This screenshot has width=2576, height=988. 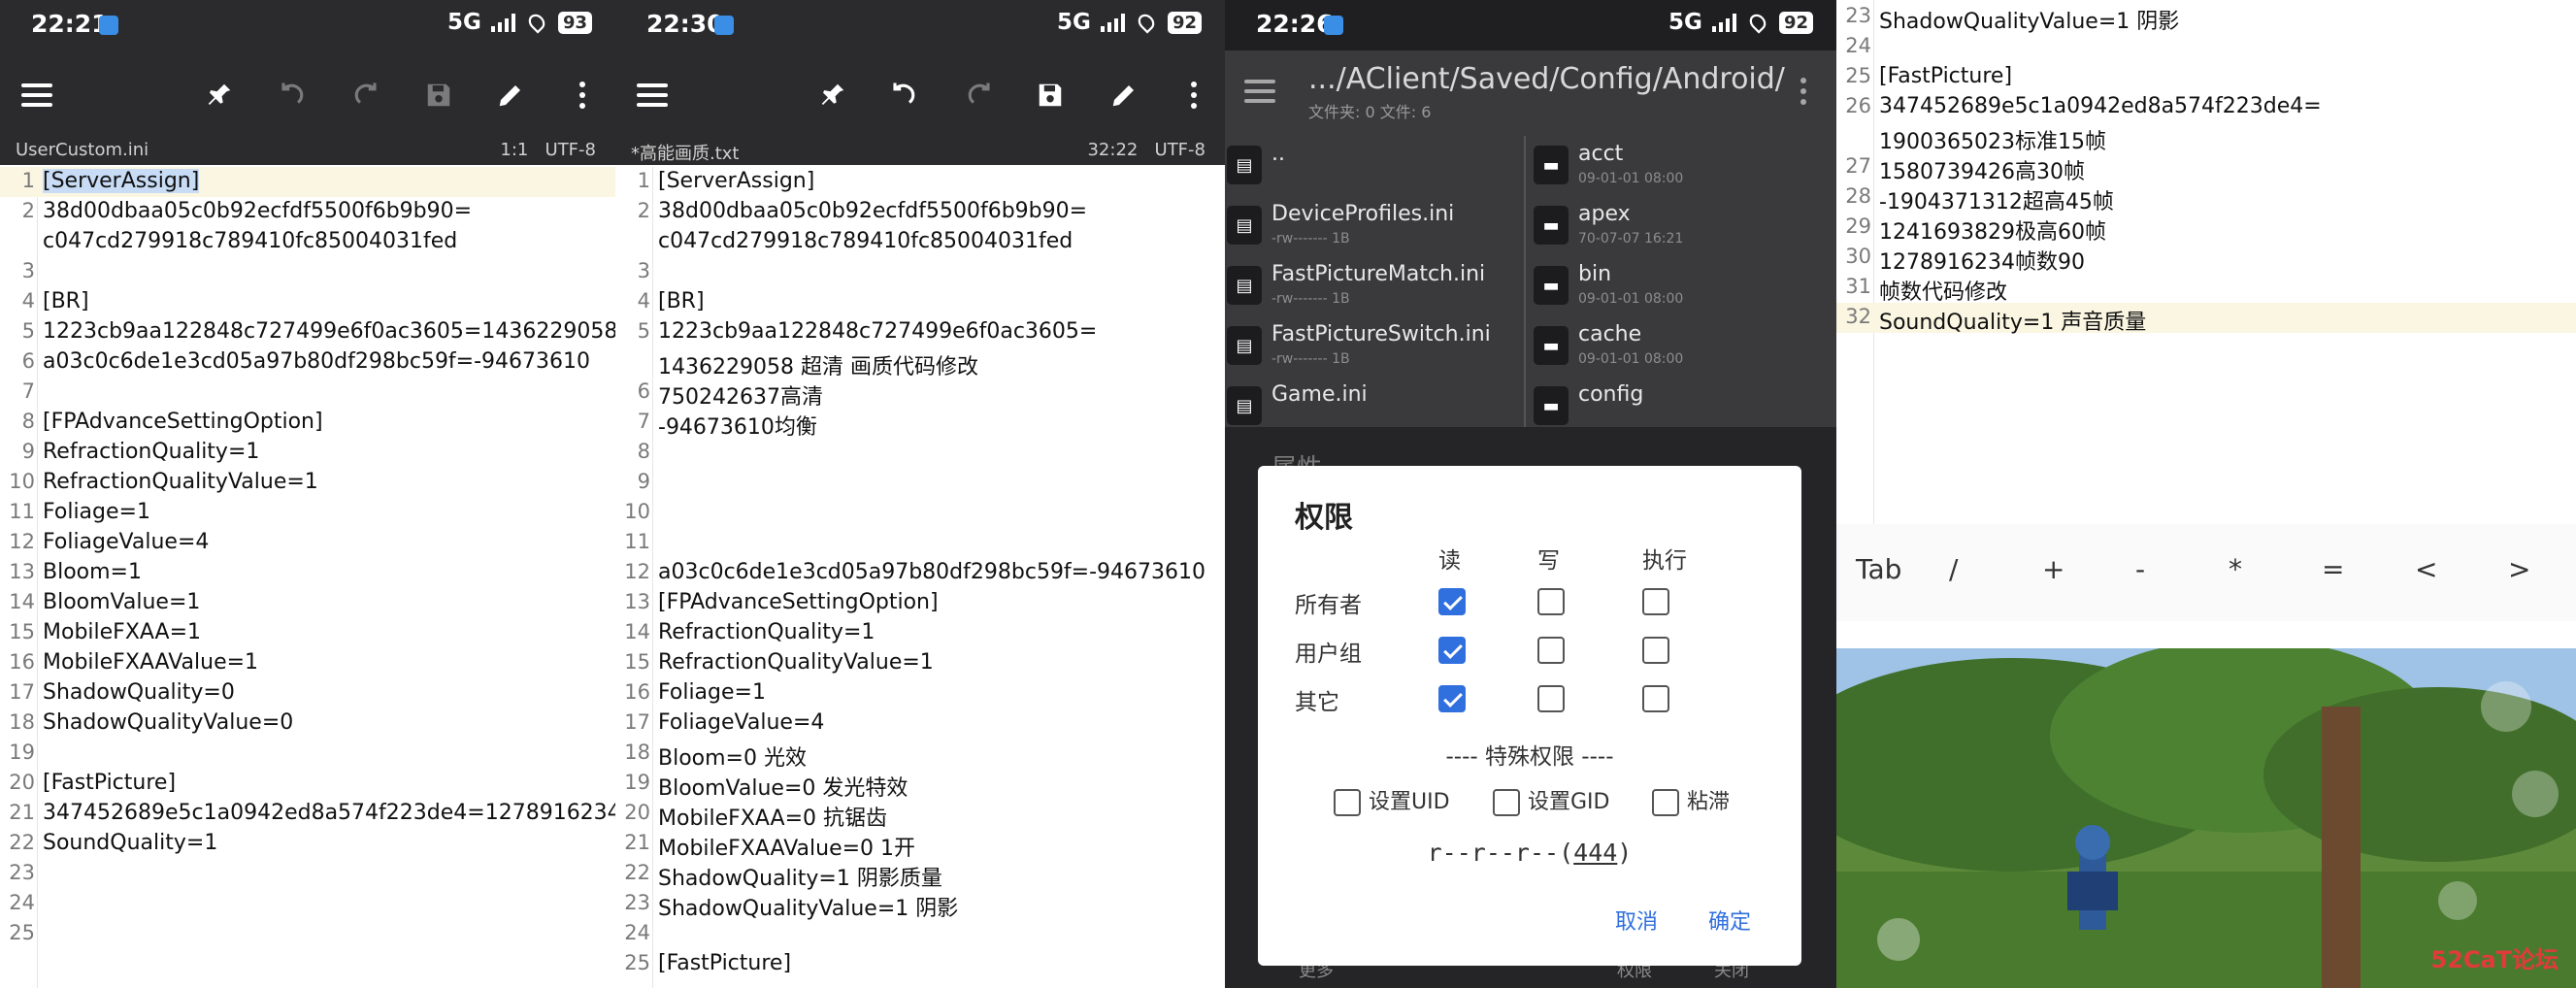 I want to click on editor-line: 1900365023标准15帧, so click(x=2206, y=138).